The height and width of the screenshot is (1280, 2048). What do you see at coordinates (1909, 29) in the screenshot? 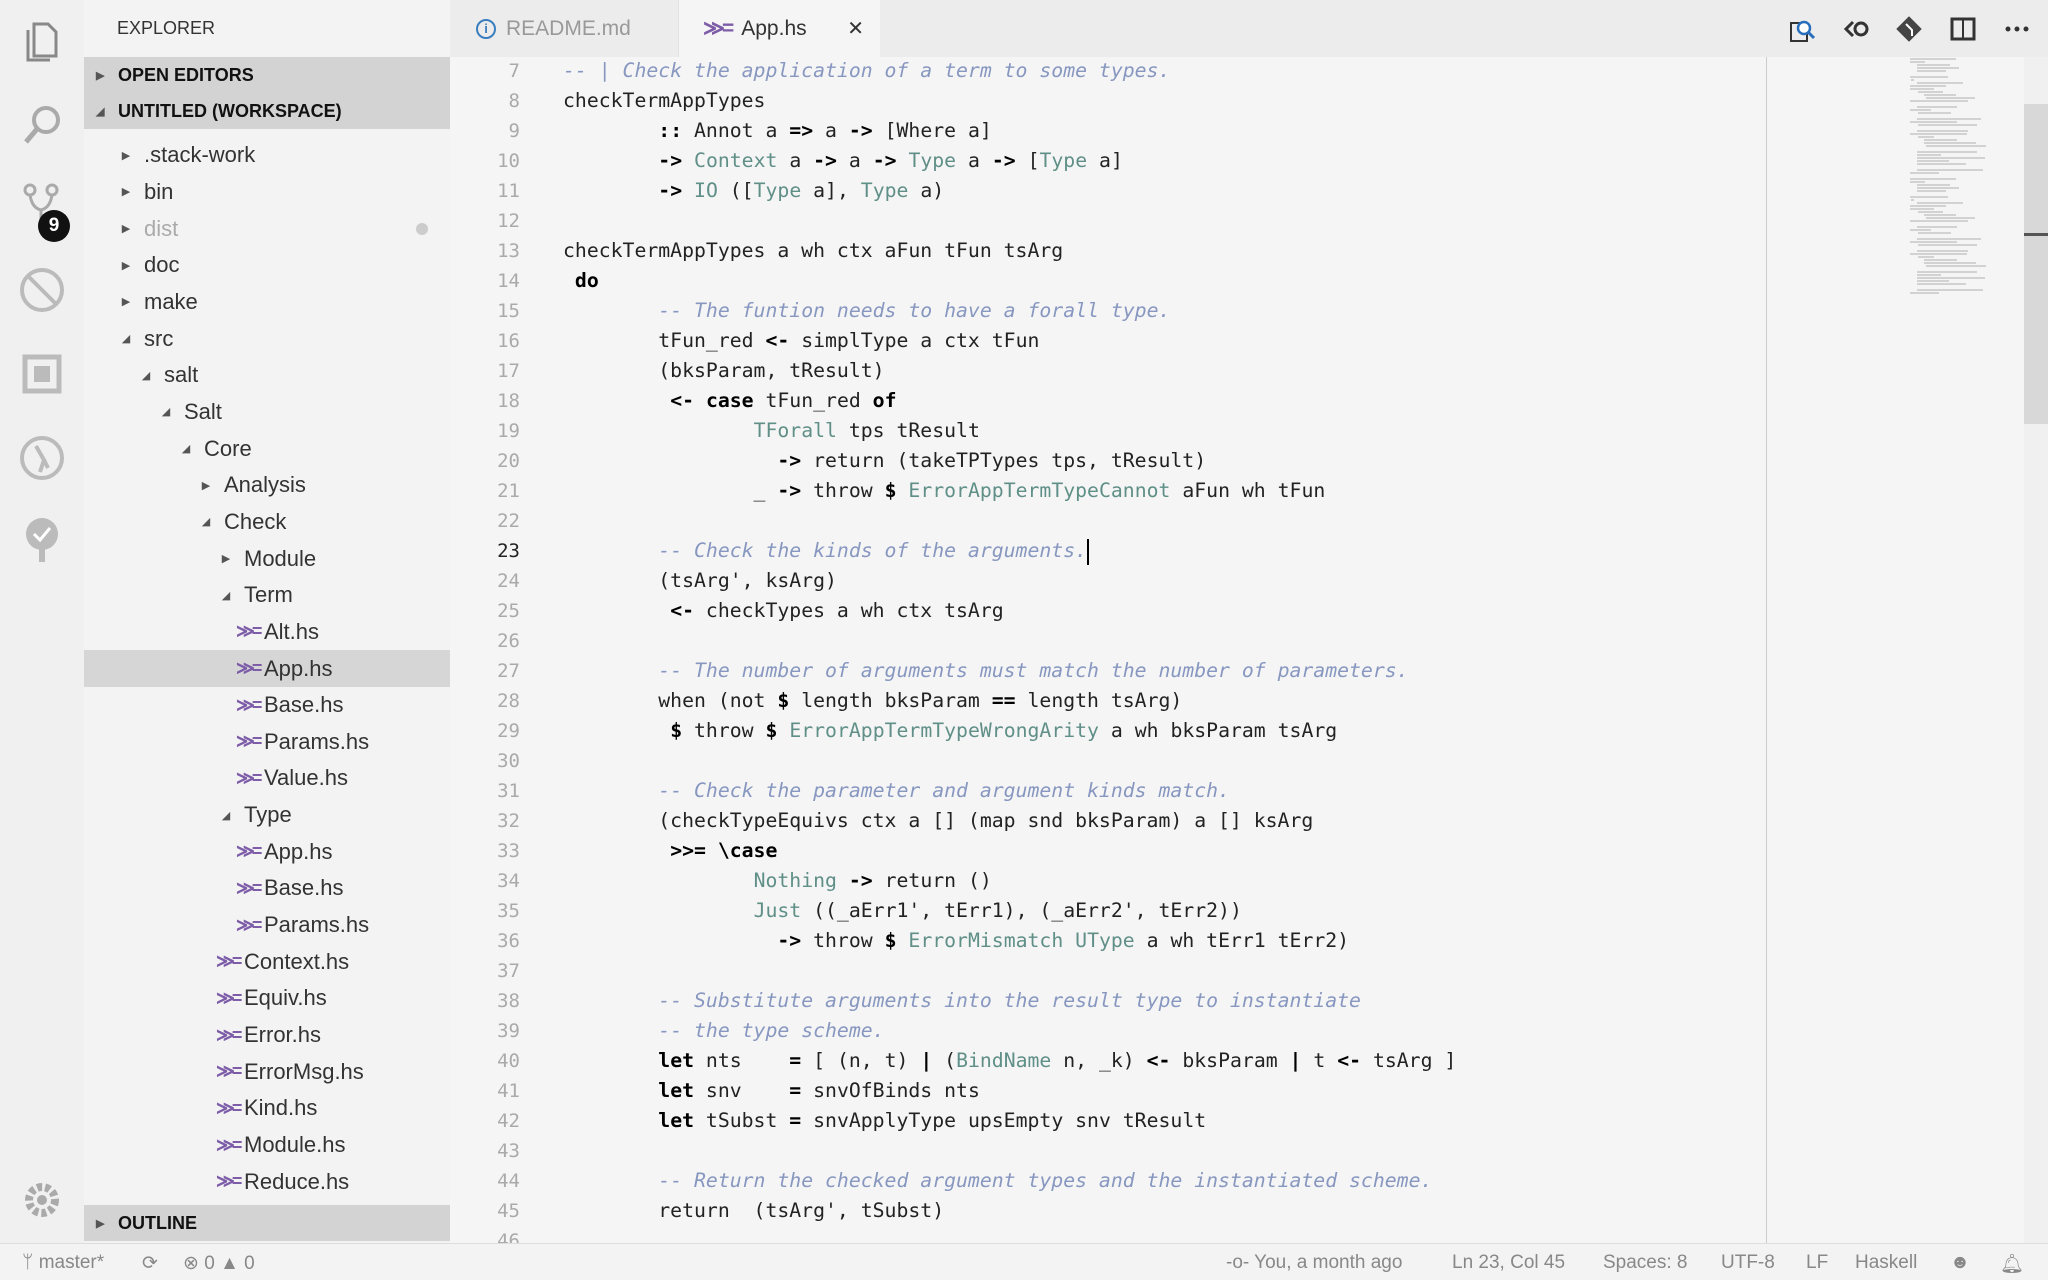
I see `git-icon` at bounding box center [1909, 29].